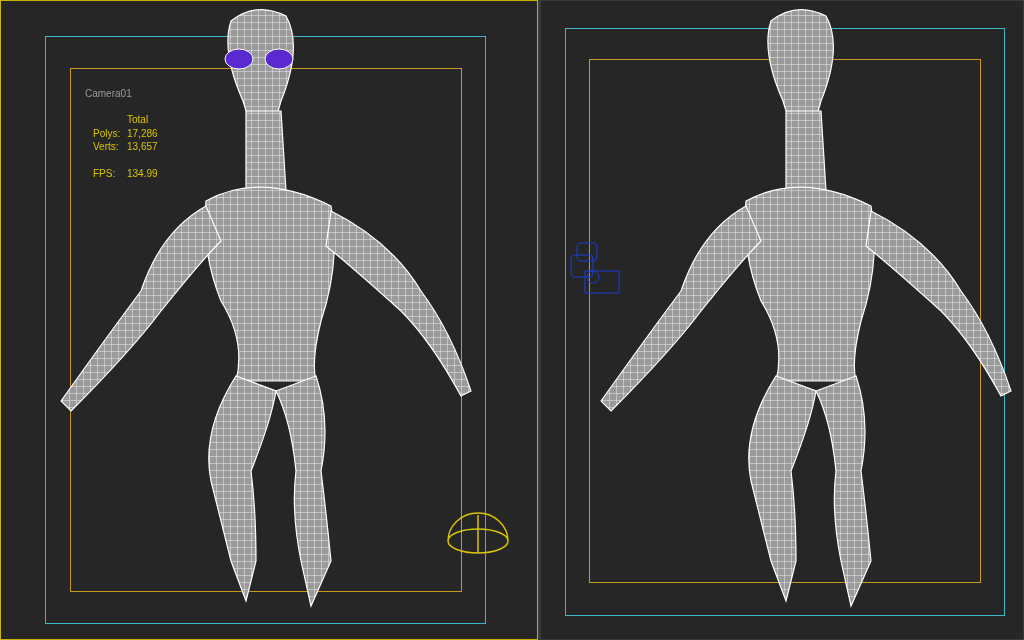 The image size is (1024, 640). Describe the element at coordinates (138, 120) in the screenshot. I see `stats-header: Total` at that location.